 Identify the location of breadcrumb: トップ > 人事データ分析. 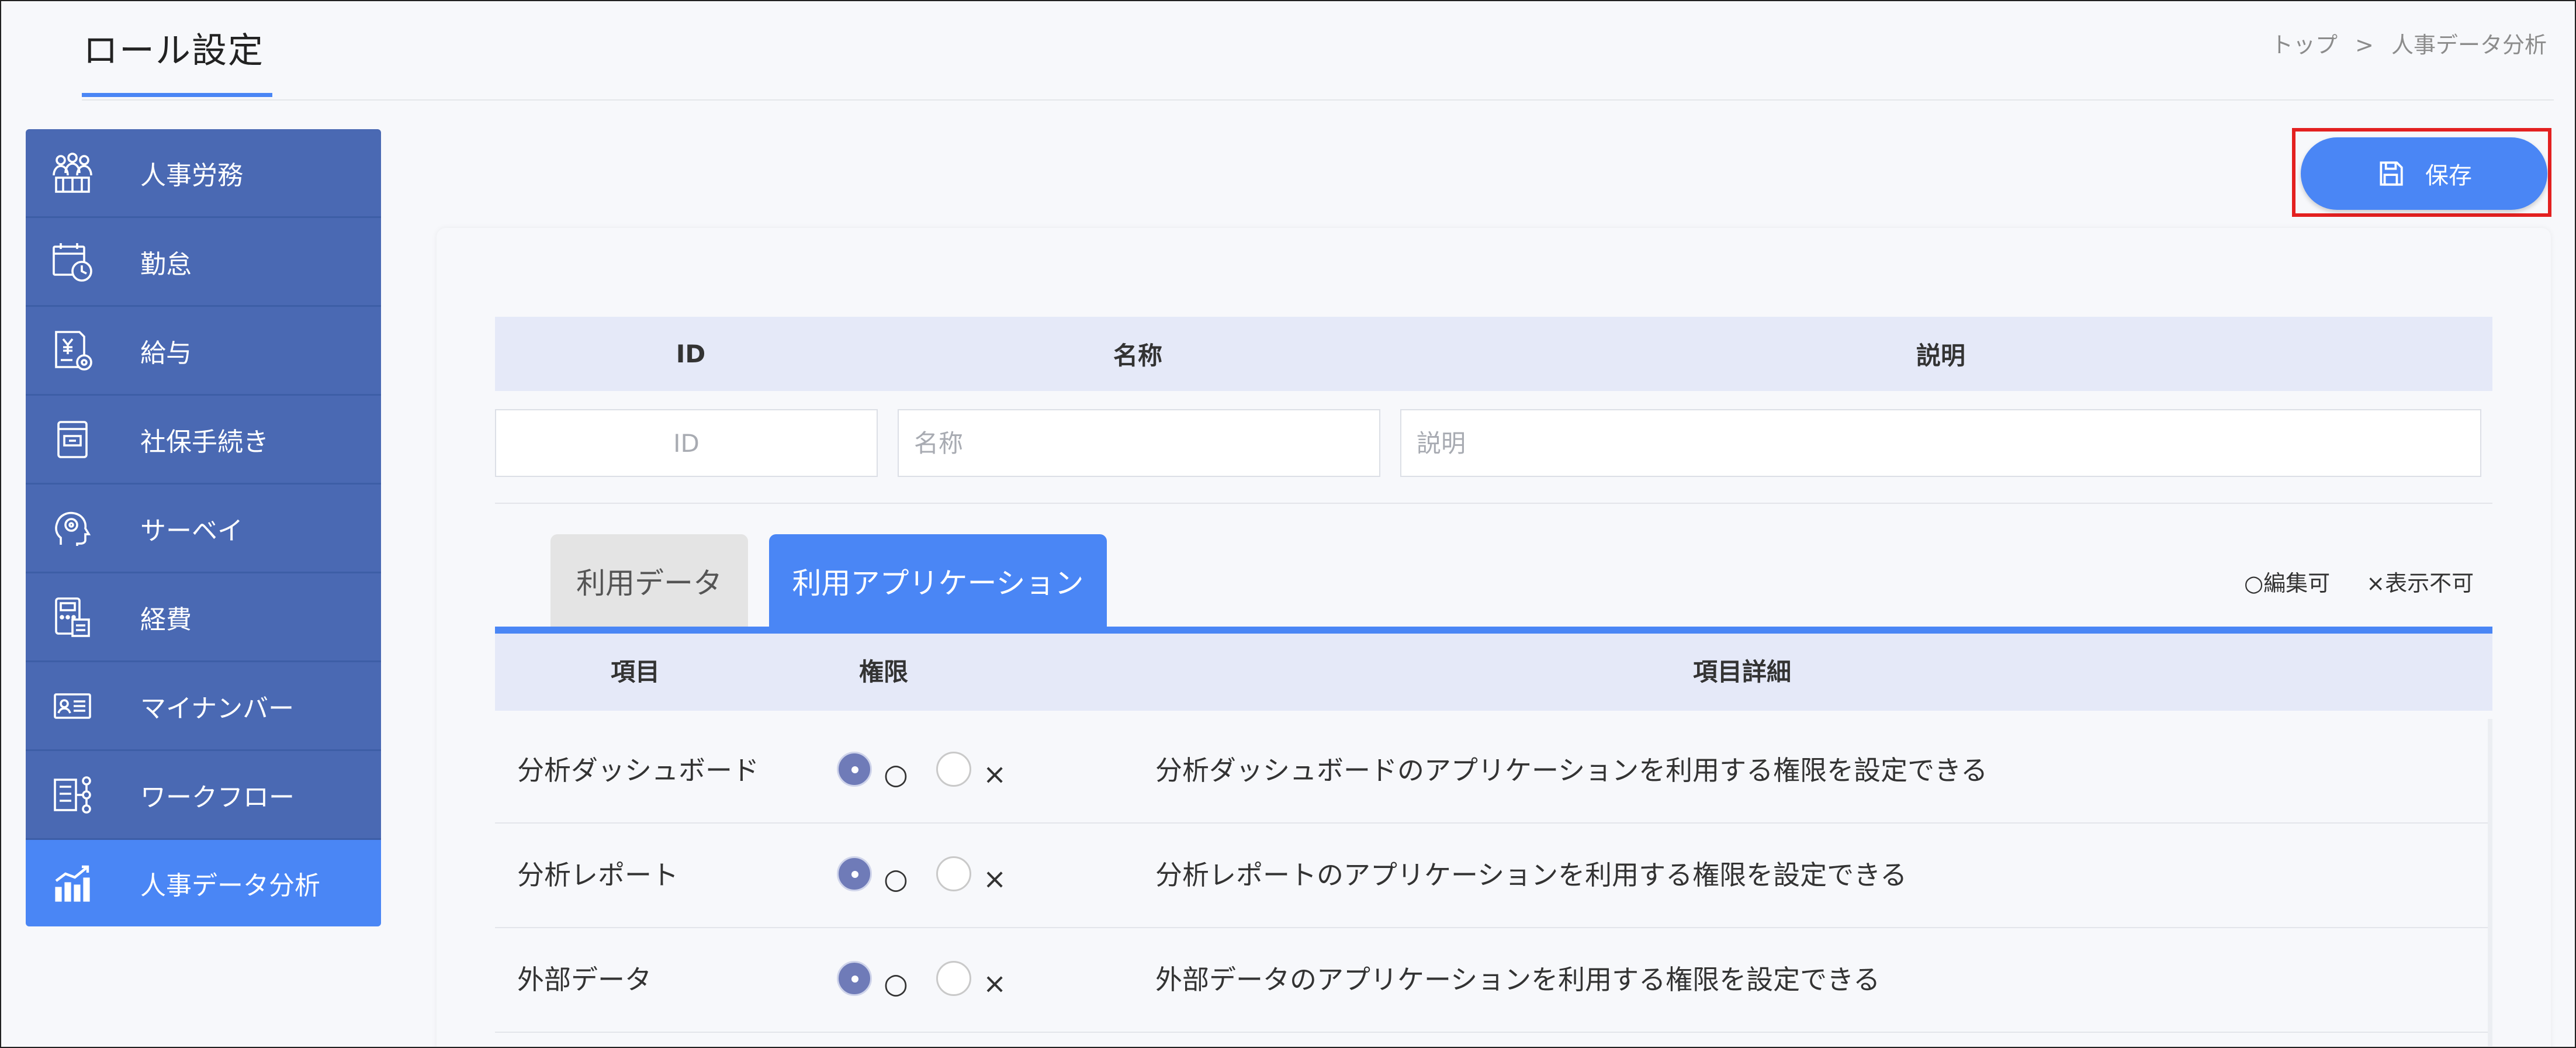
(2409, 43).